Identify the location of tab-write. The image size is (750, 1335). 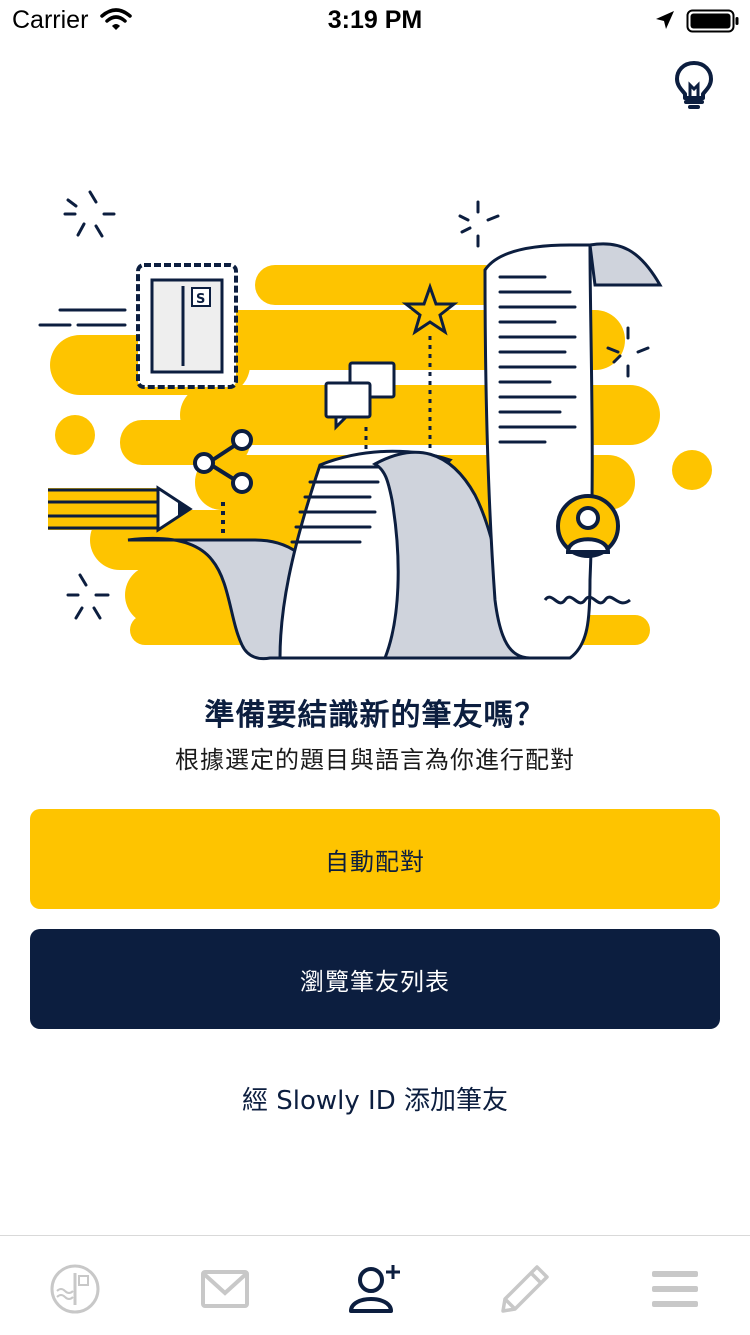
(525, 1289).